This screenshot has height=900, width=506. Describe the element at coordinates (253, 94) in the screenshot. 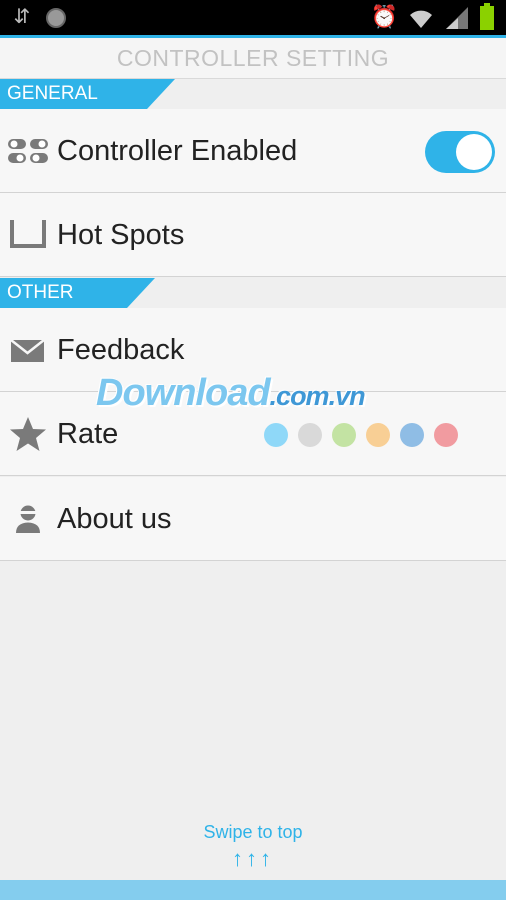

I see `section-header-general: GENERAL` at that location.